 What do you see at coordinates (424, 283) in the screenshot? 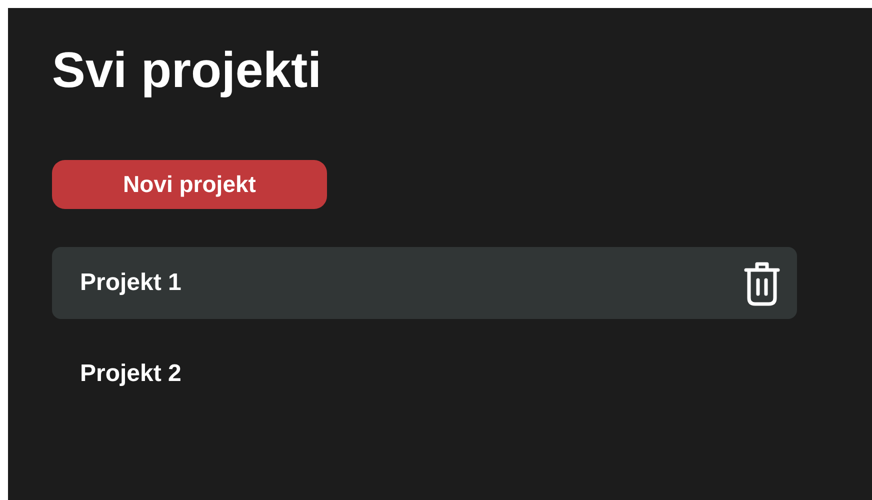
I see `project-item: Projekt 1` at bounding box center [424, 283].